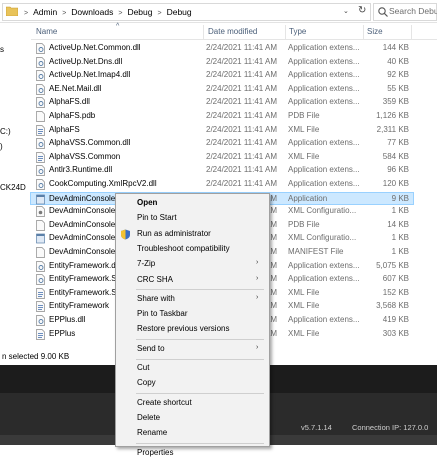 Image resolution: width=437 pixels, height=461 pixels. I want to click on file-type: PDB File, so click(304, 115).